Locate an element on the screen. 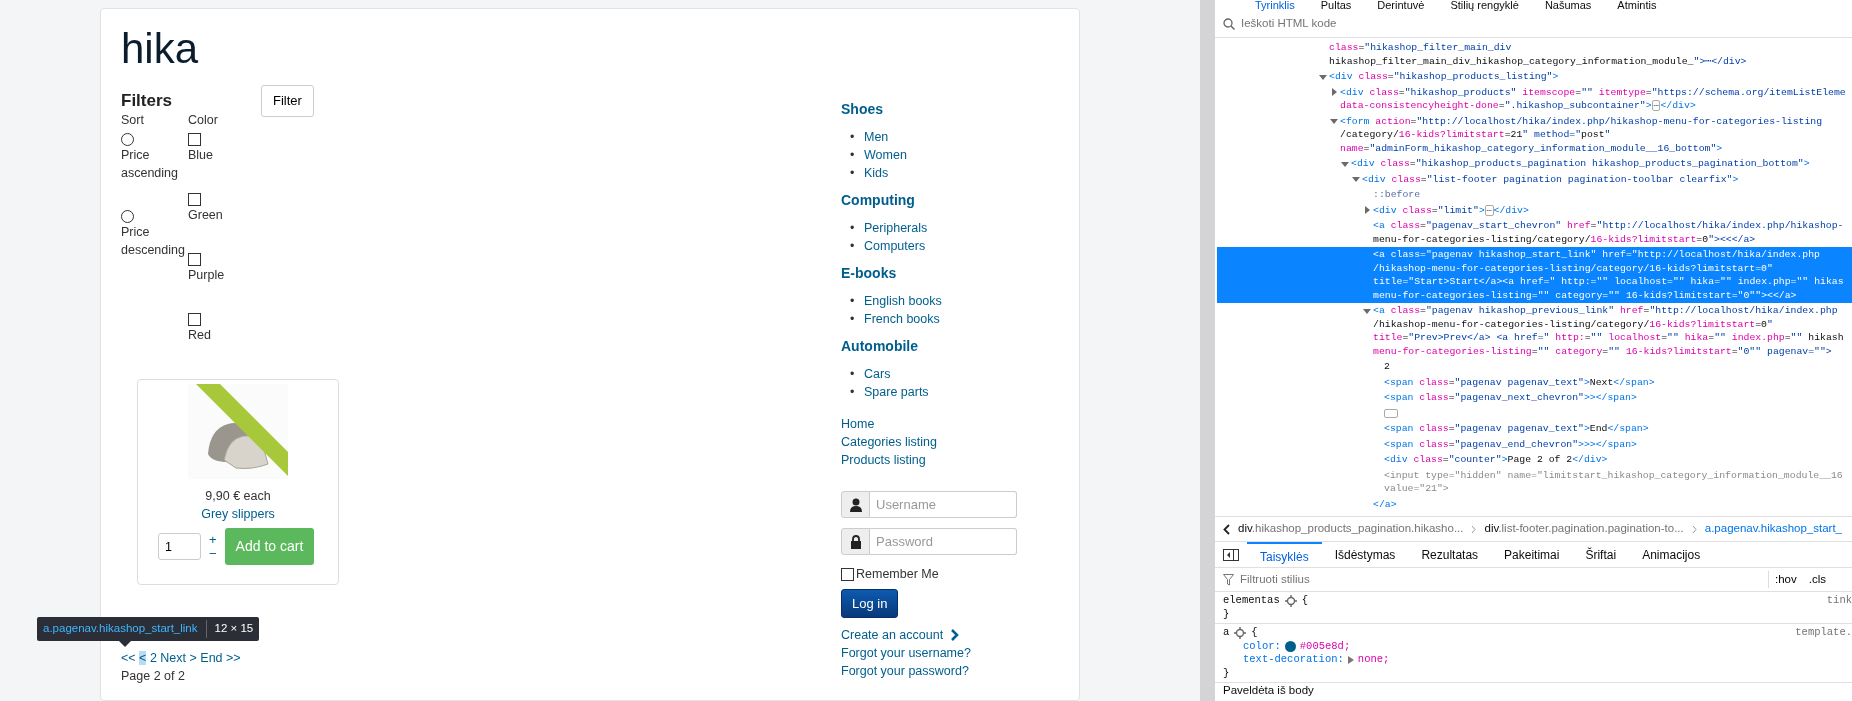 The width and height of the screenshot is (1852, 701). username-field: Username is located at coordinates (943, 504).